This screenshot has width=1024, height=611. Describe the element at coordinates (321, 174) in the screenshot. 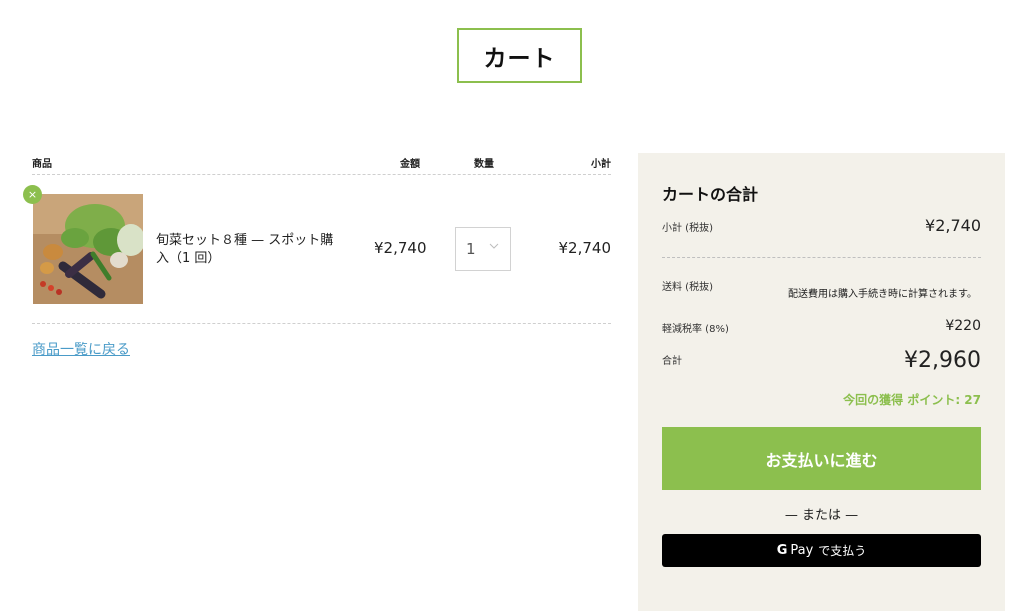

I see `header-divider` at that location.